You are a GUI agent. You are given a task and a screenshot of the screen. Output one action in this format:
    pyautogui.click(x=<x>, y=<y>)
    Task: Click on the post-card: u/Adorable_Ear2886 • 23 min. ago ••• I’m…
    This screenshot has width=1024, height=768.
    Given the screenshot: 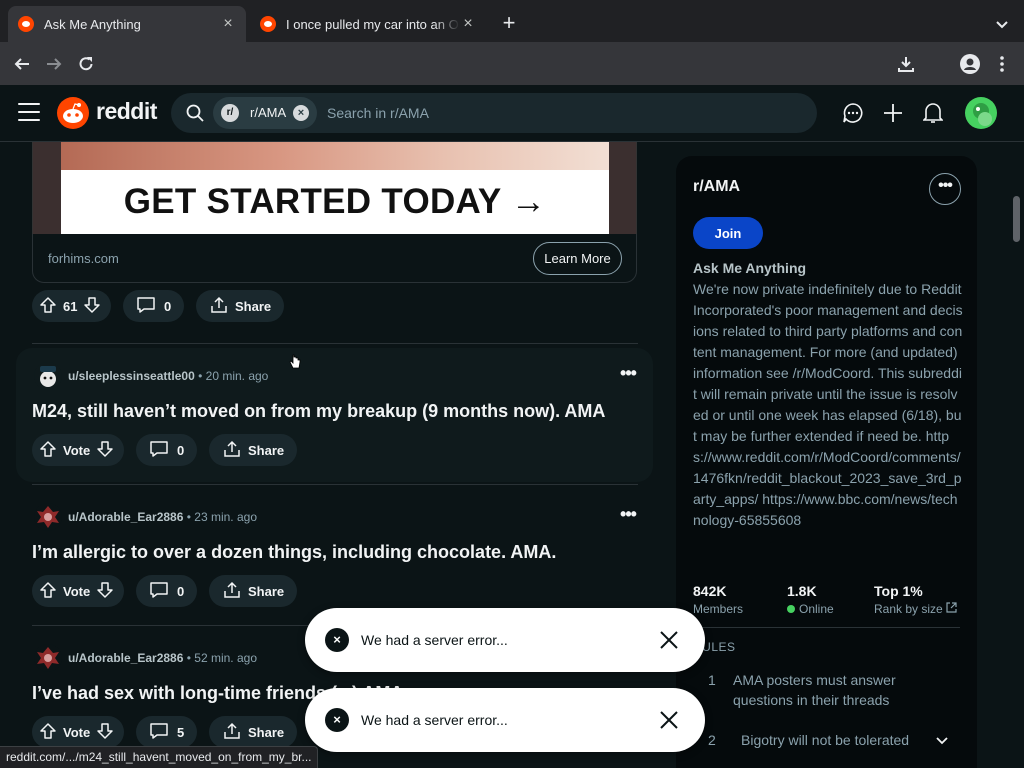 What is the action you would take?
    pyautogui.click(x=334, y=556)
    